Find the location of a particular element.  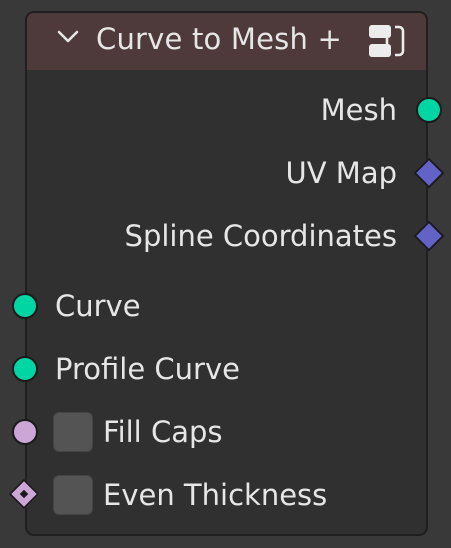

output-socket-mesh is located at coordinates (429, 110).